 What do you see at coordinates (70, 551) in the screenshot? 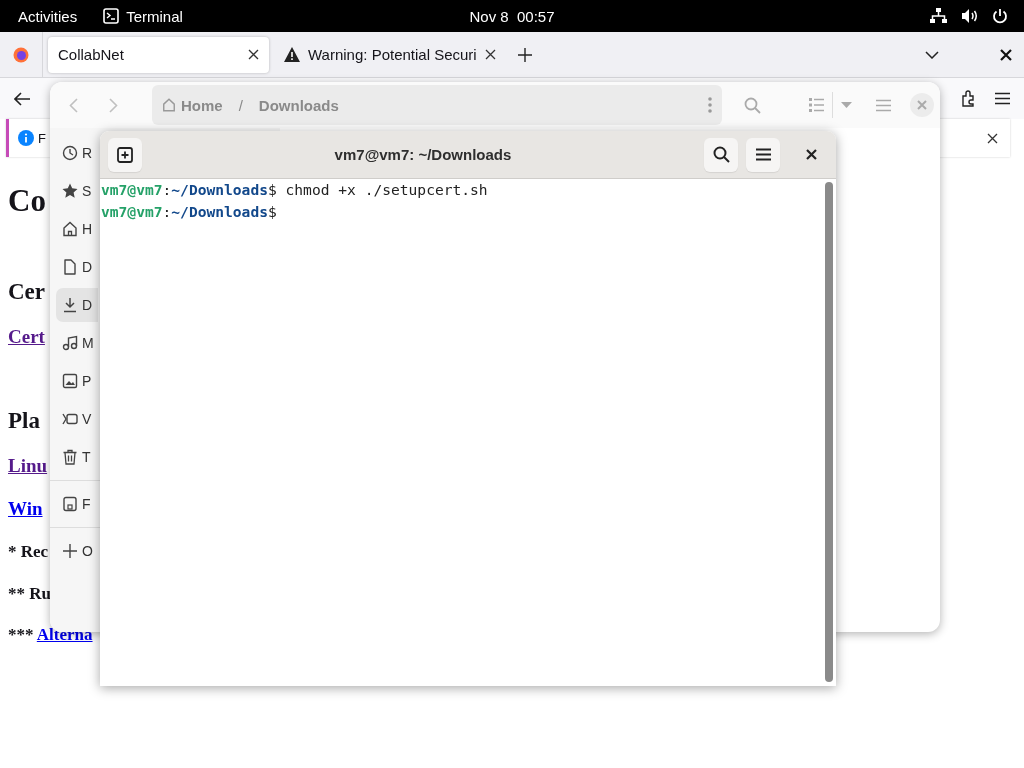
I see `plus-icon` at bounding box center [70, 551].